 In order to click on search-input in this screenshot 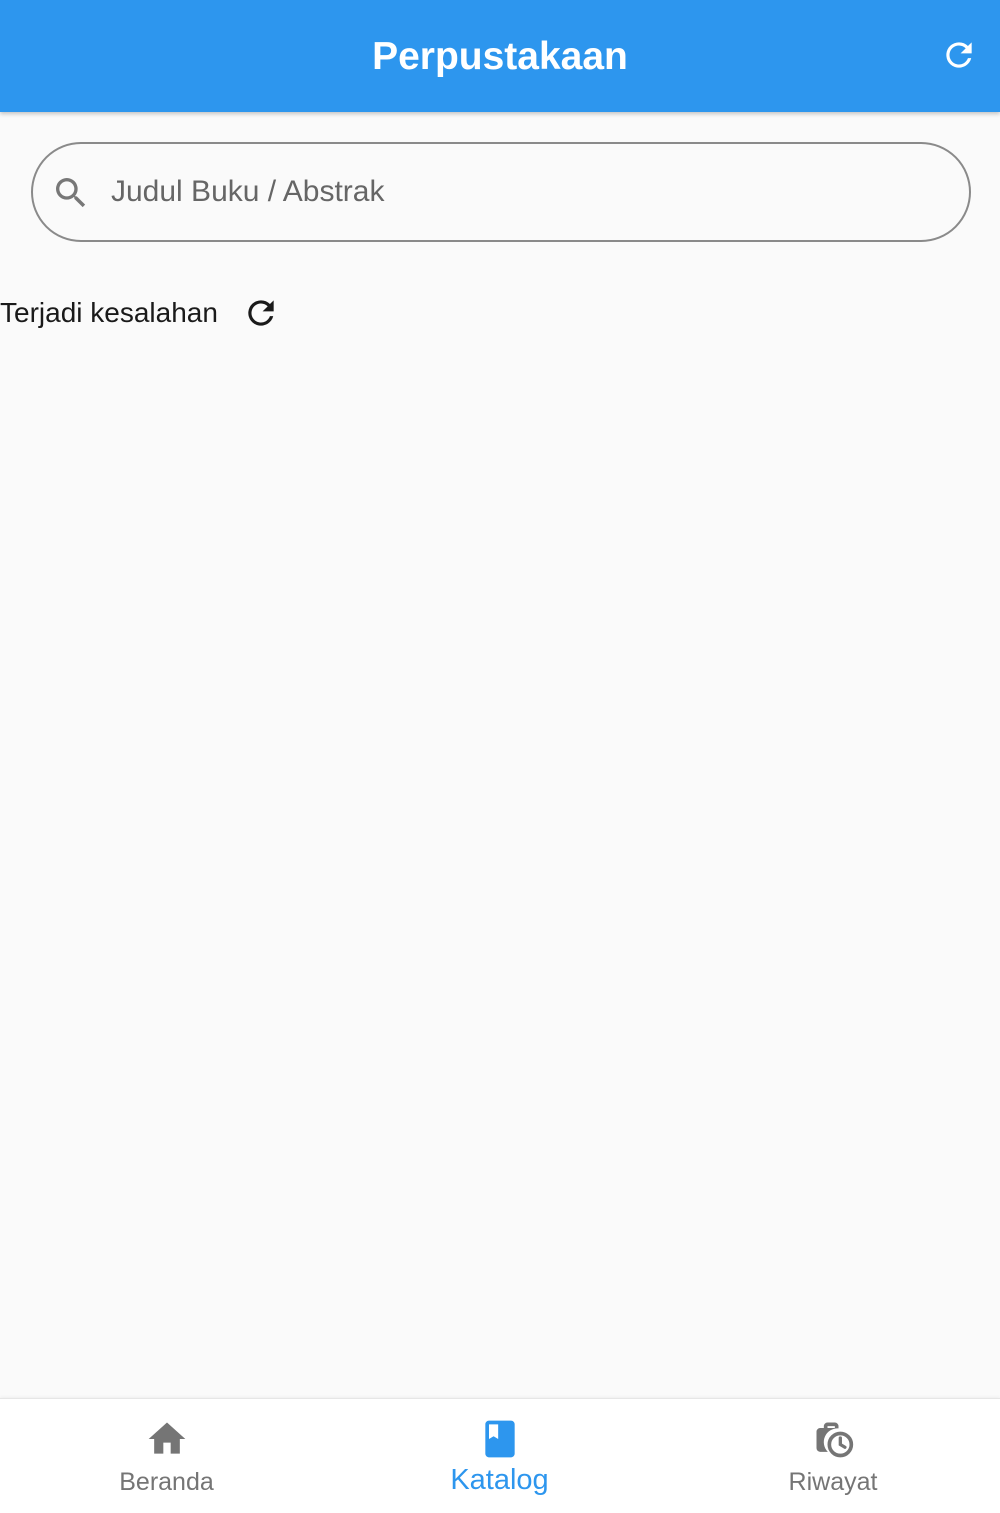, I will do `click(521, 192)`.